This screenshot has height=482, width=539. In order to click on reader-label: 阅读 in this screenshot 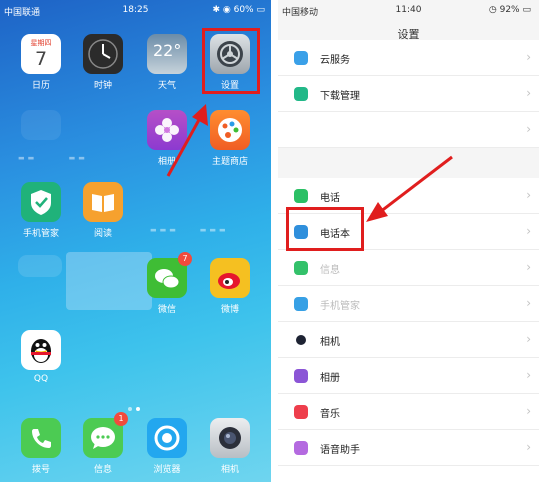, I will do `click(102, 234)`.